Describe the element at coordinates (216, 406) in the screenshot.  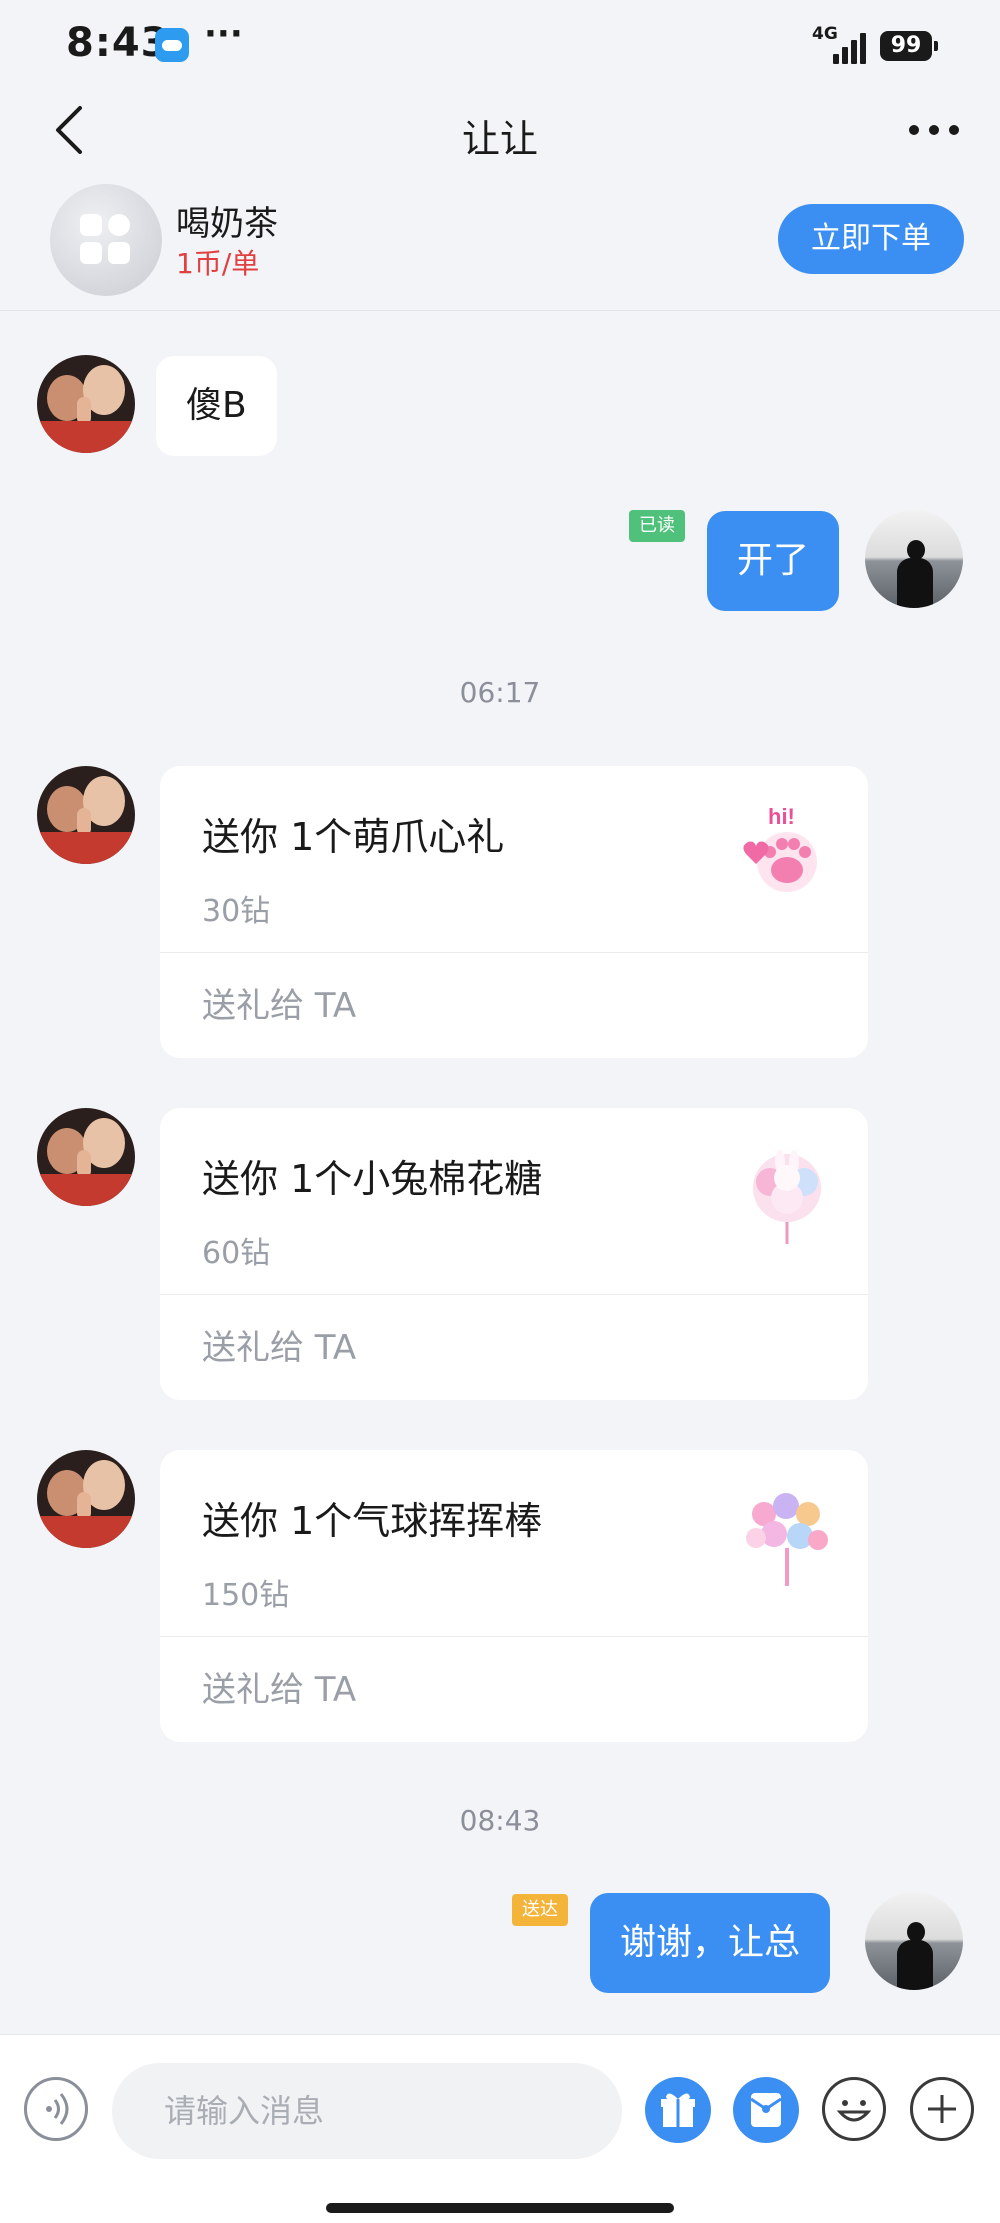
I see `message-bubble-incoming: 傻B` at that location.